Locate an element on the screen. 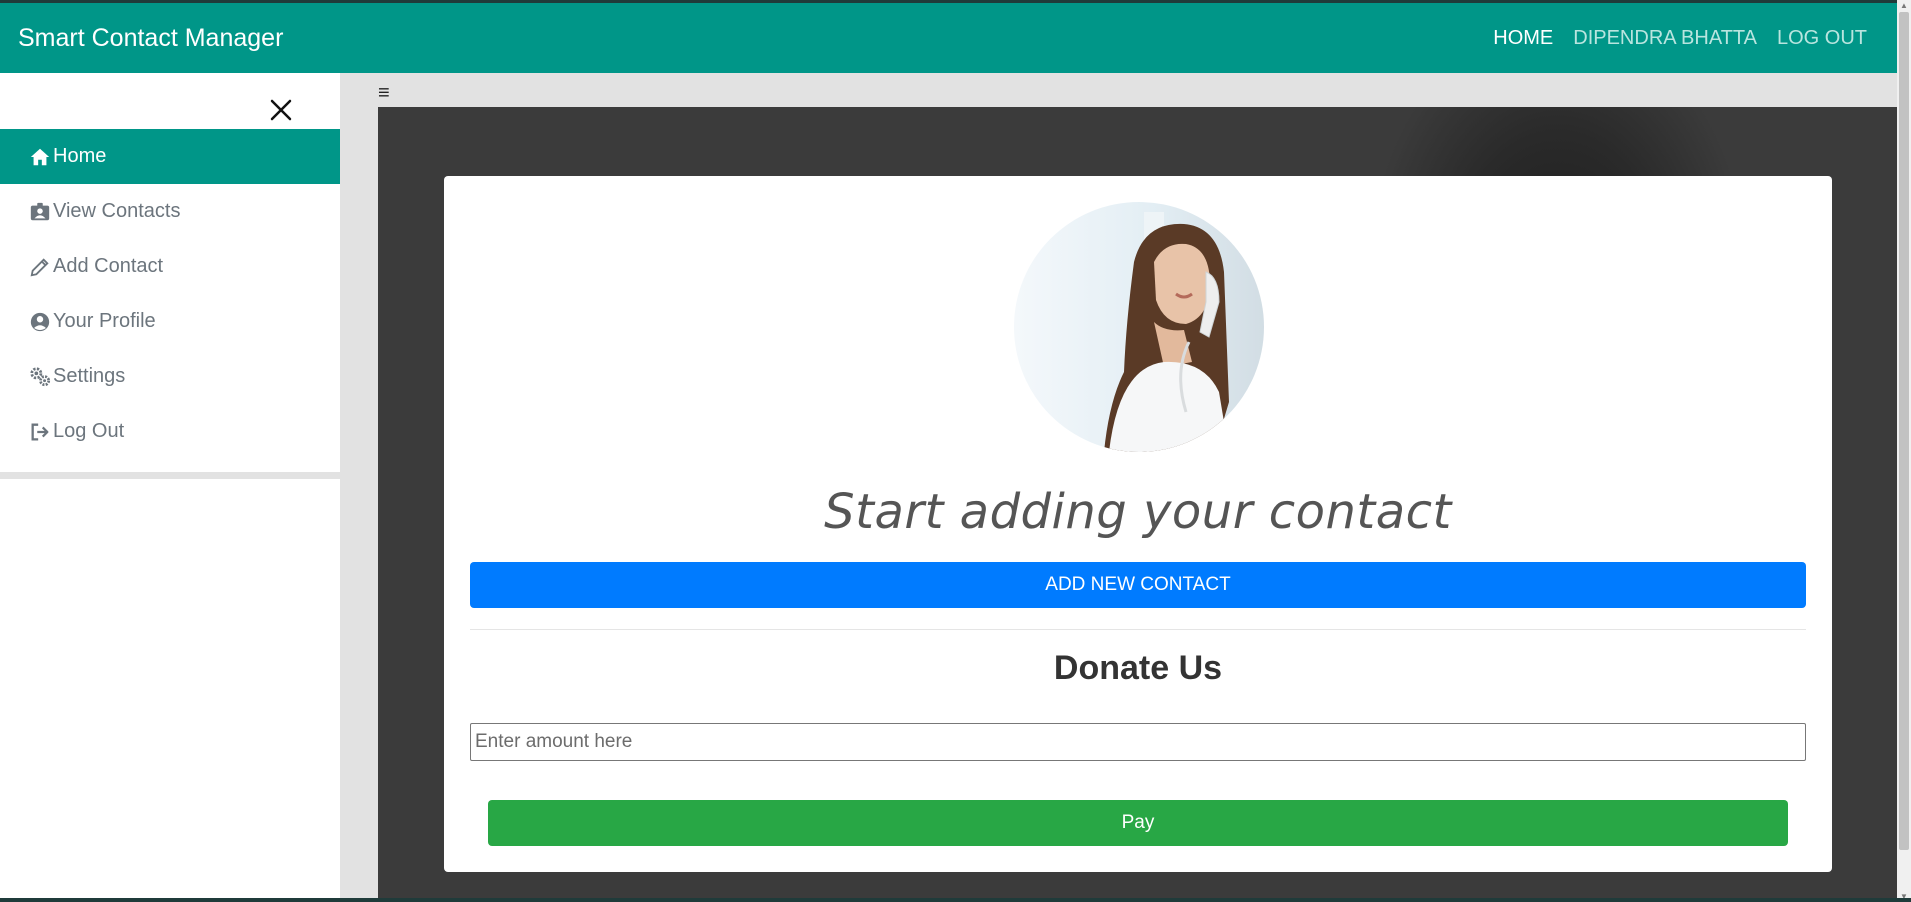 This screenshot has height=902, width=1911. divider is located at coordinates (1138, 629).